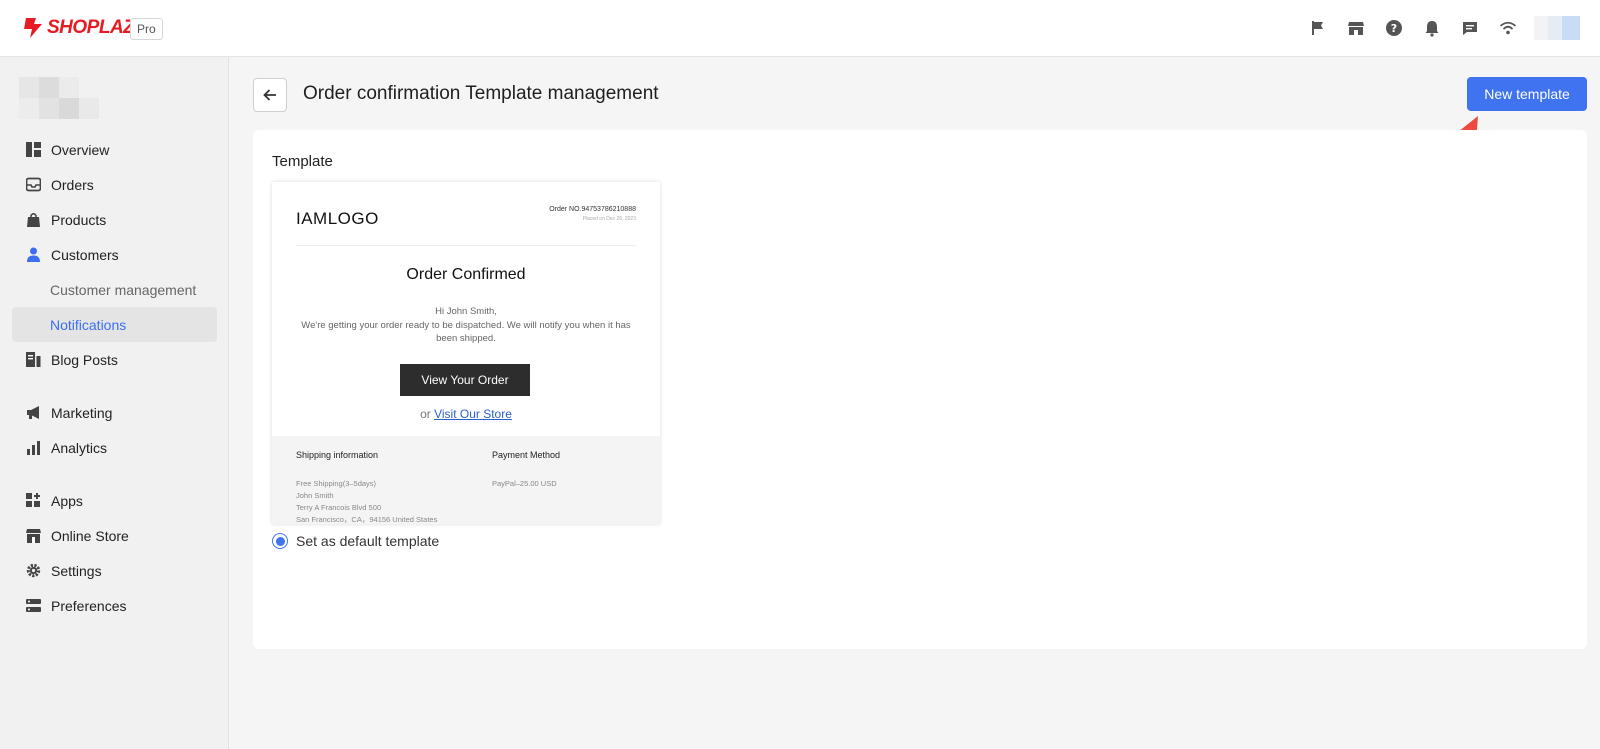 This screenshot has width=1600, height=749. I want to click on sidebar-item-preferences: Preferences, so click(114, 605).